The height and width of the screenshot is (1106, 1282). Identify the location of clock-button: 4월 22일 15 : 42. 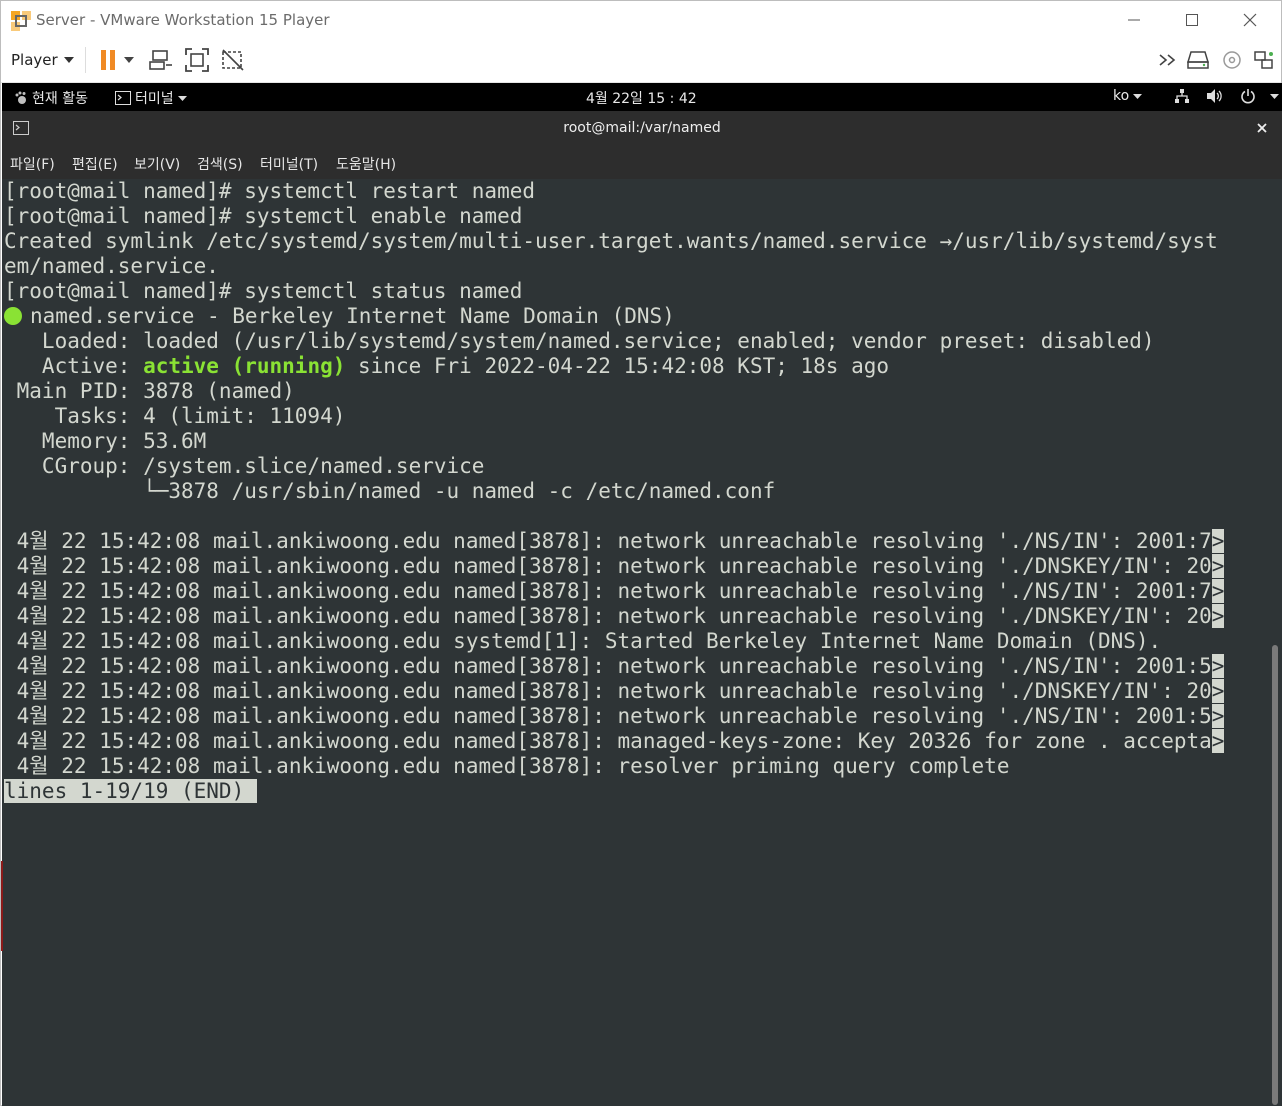
(641, 98).